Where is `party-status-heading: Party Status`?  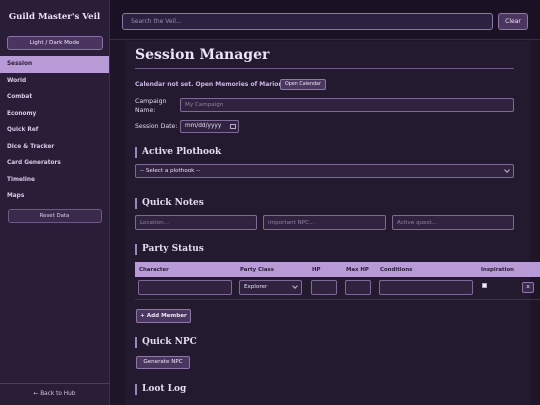 party-status-heading: Party Status is located at coordinates (169, 249).